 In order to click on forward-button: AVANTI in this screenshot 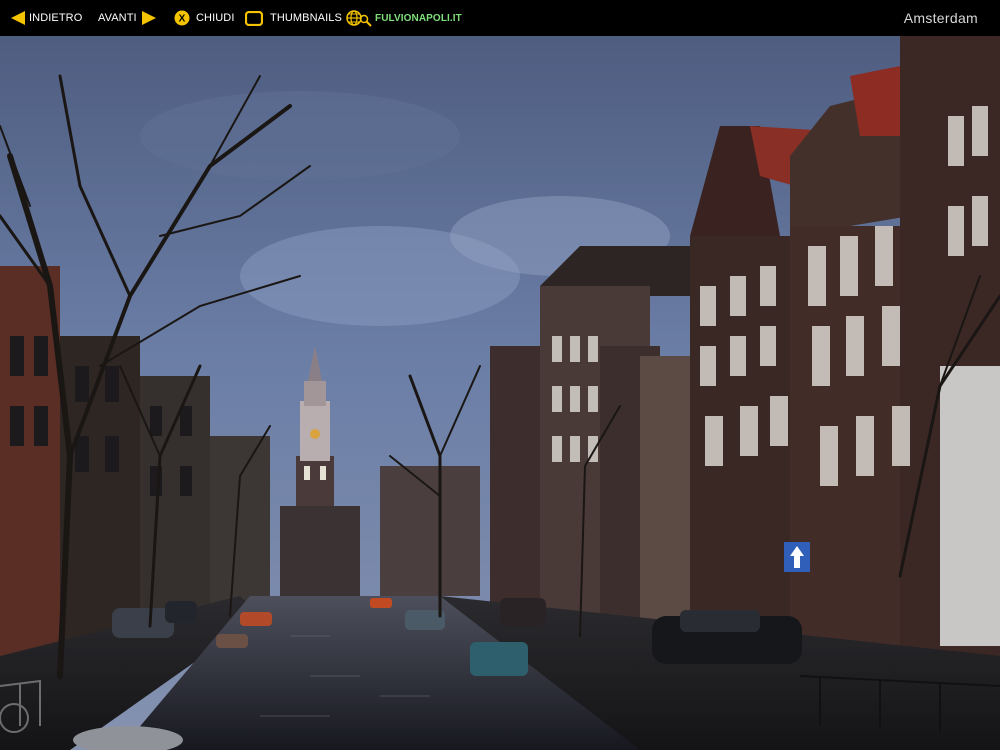, I will do `click(127, 18)`.